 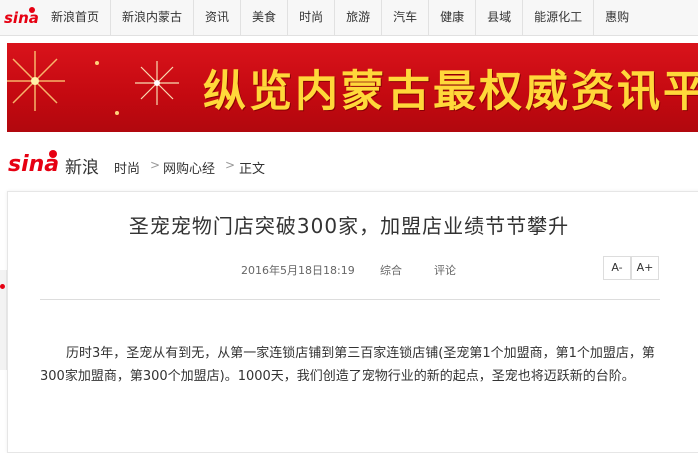 What do you see at coordinates (3, 320) in the screenshot?
I see `side-widget-edge` at bounding box center [3, 320].